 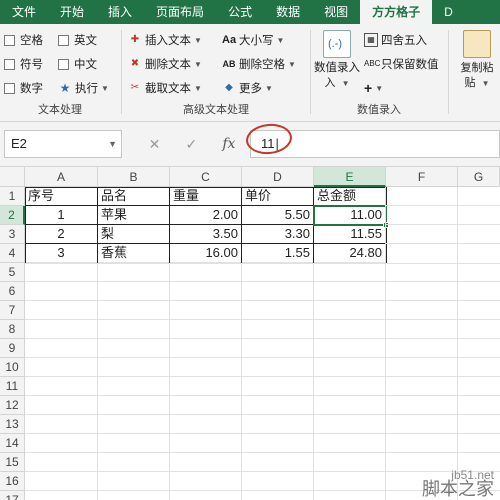 I want to click on row-header-11: 11, so click(x=12, y=386).